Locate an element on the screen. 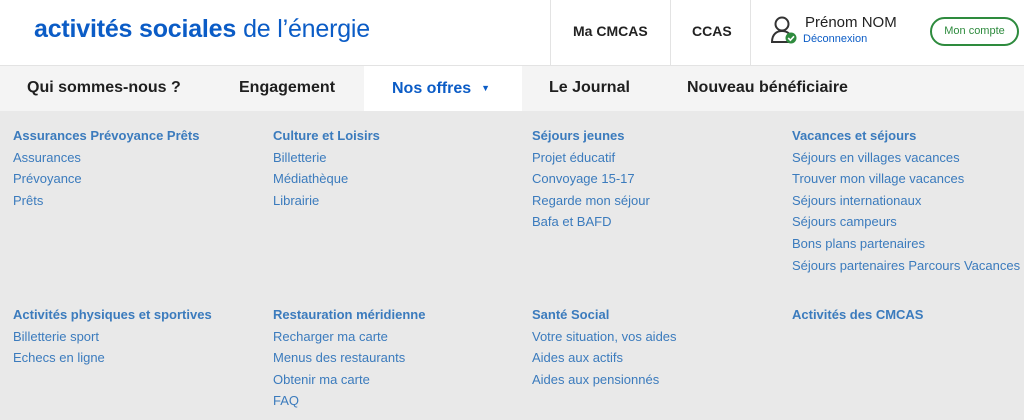 The width and height of the screenshot is (1024, 420). menu-link: Séjours campeurs is located at coordinates (907, 222).